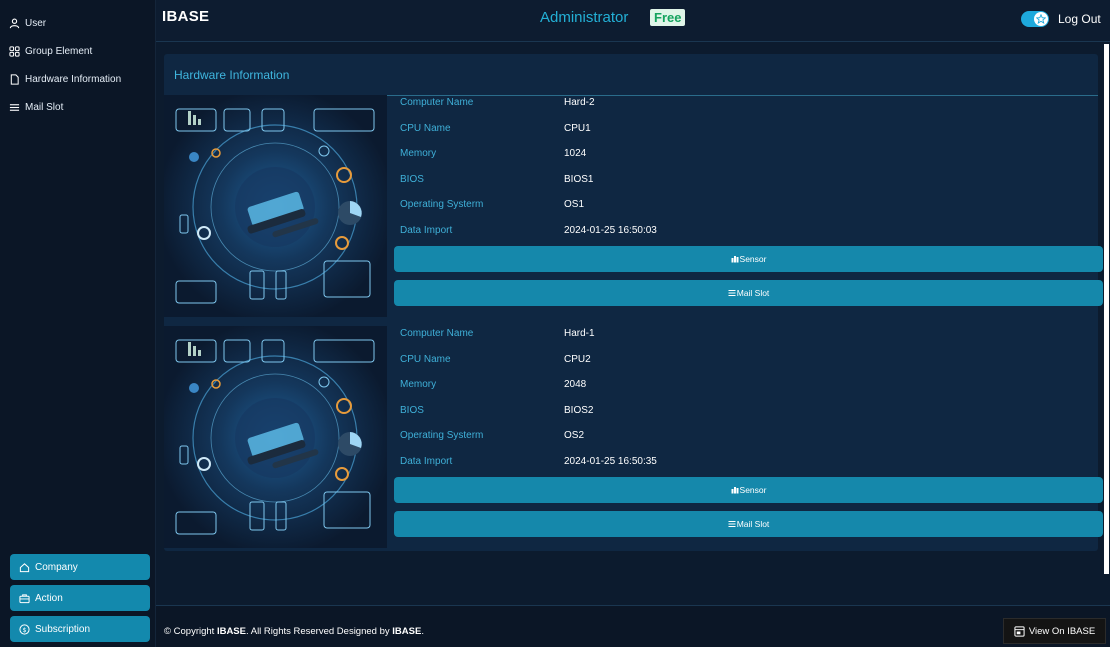 The width and height of the screenshot is (1110, 647). What do you see at coordinates (610, 461) in the screenshot?
I see `field-value: 2024-01-25 16:50:35` at bounding box center [610, 461].